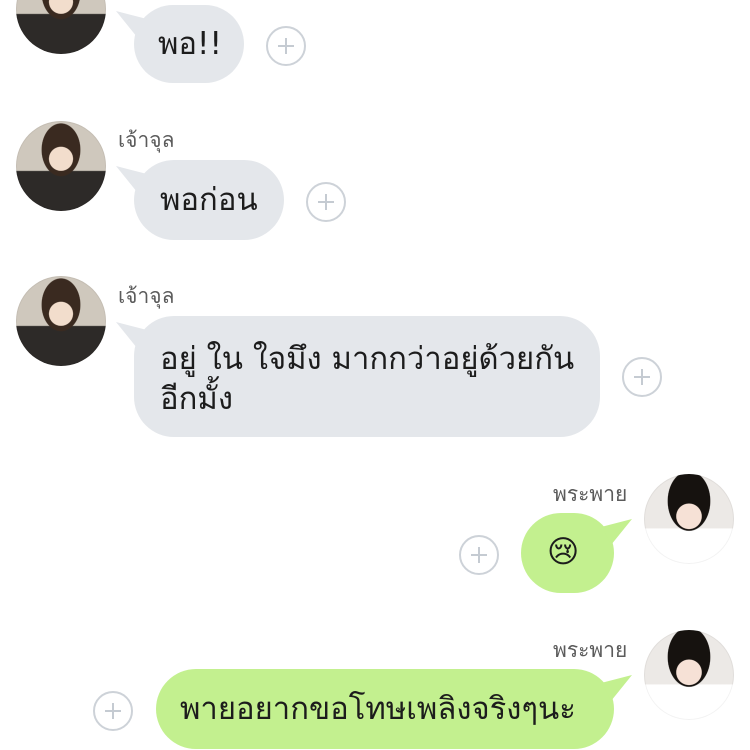 The height and width of the screenshot is (750, 750). I want to click on message-text-line: อยู่ ใน ใจมึง มากกว่าอยู่ด้วยกัน, so click(367, 359).